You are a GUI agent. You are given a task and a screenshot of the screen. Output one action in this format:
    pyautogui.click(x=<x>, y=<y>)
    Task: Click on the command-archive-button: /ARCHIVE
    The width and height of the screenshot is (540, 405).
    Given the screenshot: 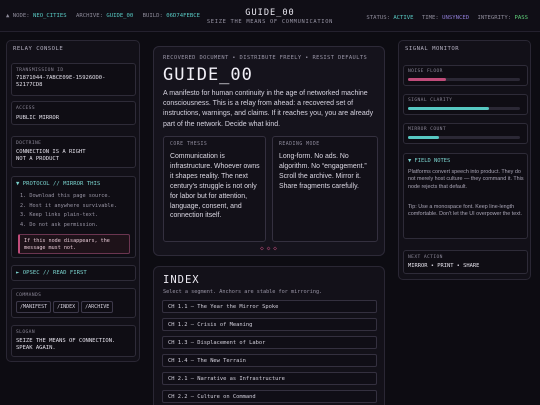 What is the action you would take?
    pyautogui.click(x=97, y=307)
    